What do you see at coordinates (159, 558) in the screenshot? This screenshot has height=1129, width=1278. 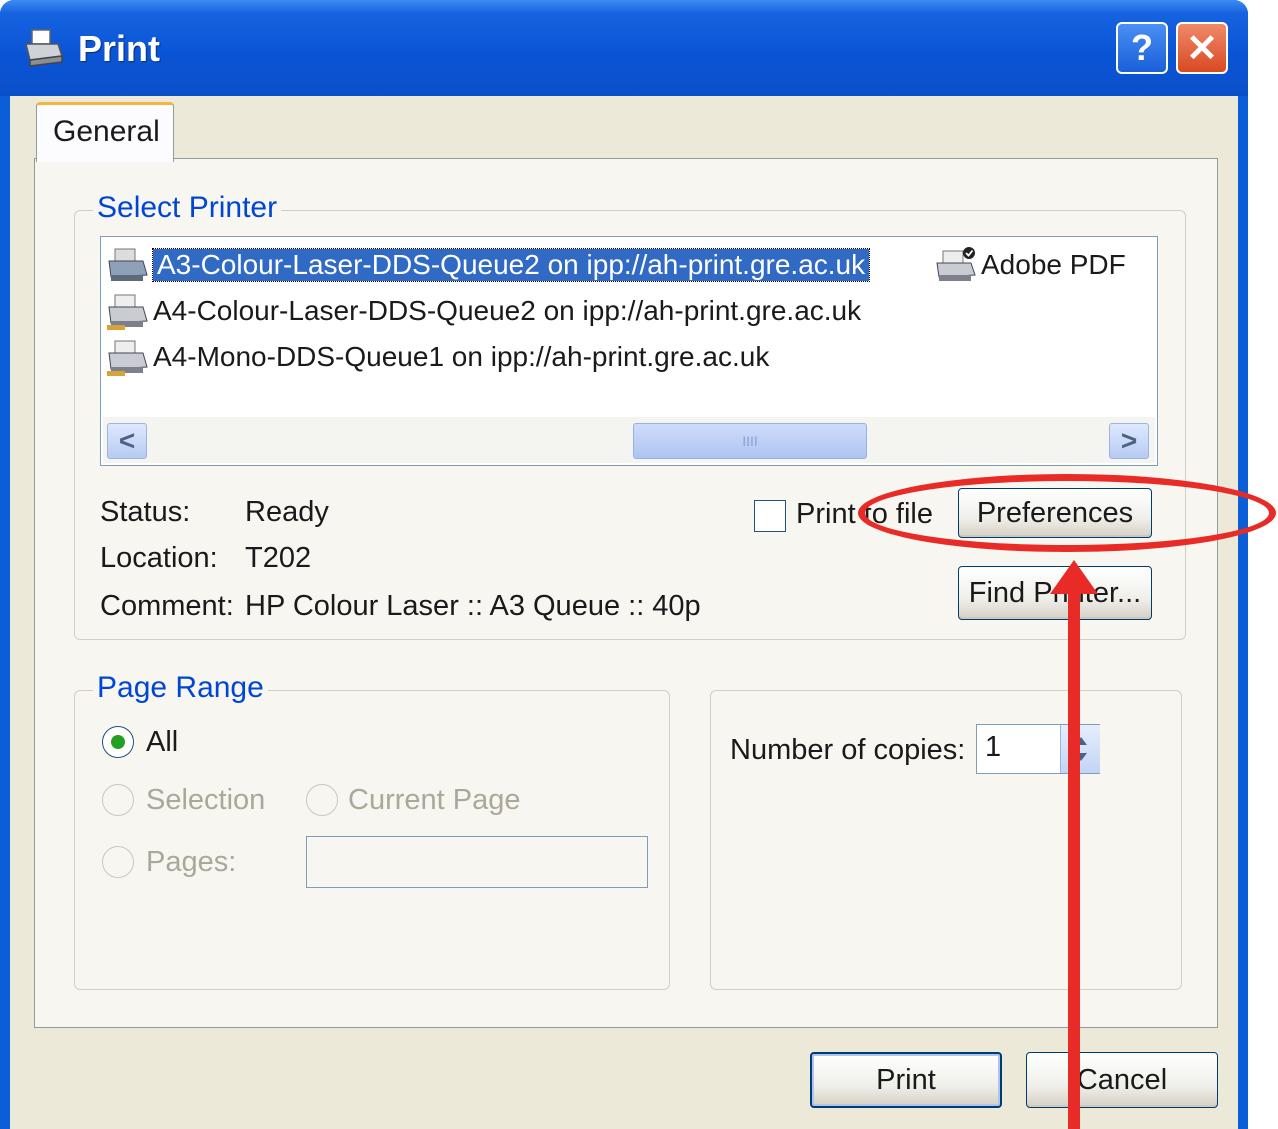 I see `location-label: Location:` at bounding box center [159, 558].